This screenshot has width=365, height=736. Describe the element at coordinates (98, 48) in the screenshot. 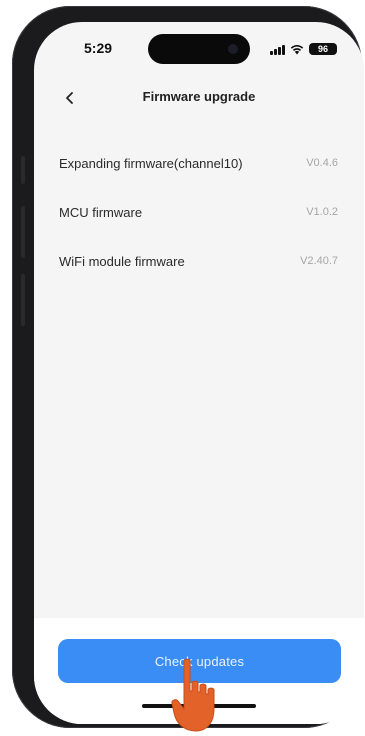

I see `status-time: 5:29` at that location.